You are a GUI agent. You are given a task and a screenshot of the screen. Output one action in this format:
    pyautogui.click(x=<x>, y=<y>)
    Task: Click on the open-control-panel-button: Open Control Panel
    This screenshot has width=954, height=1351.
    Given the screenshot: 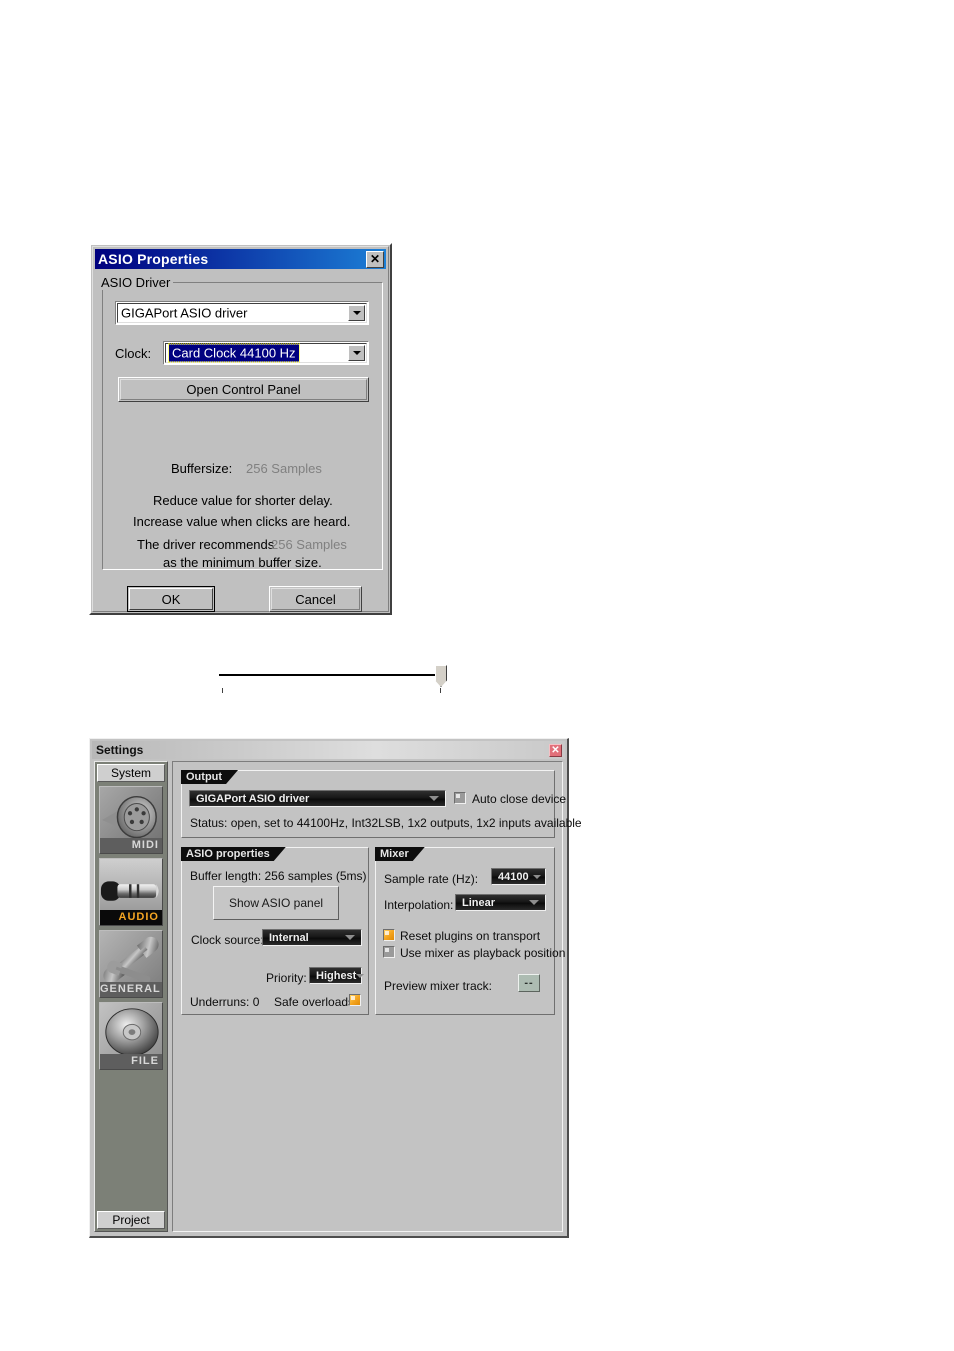 What is the action you would take?
    pyautogui.click(x=243, y=389)
    